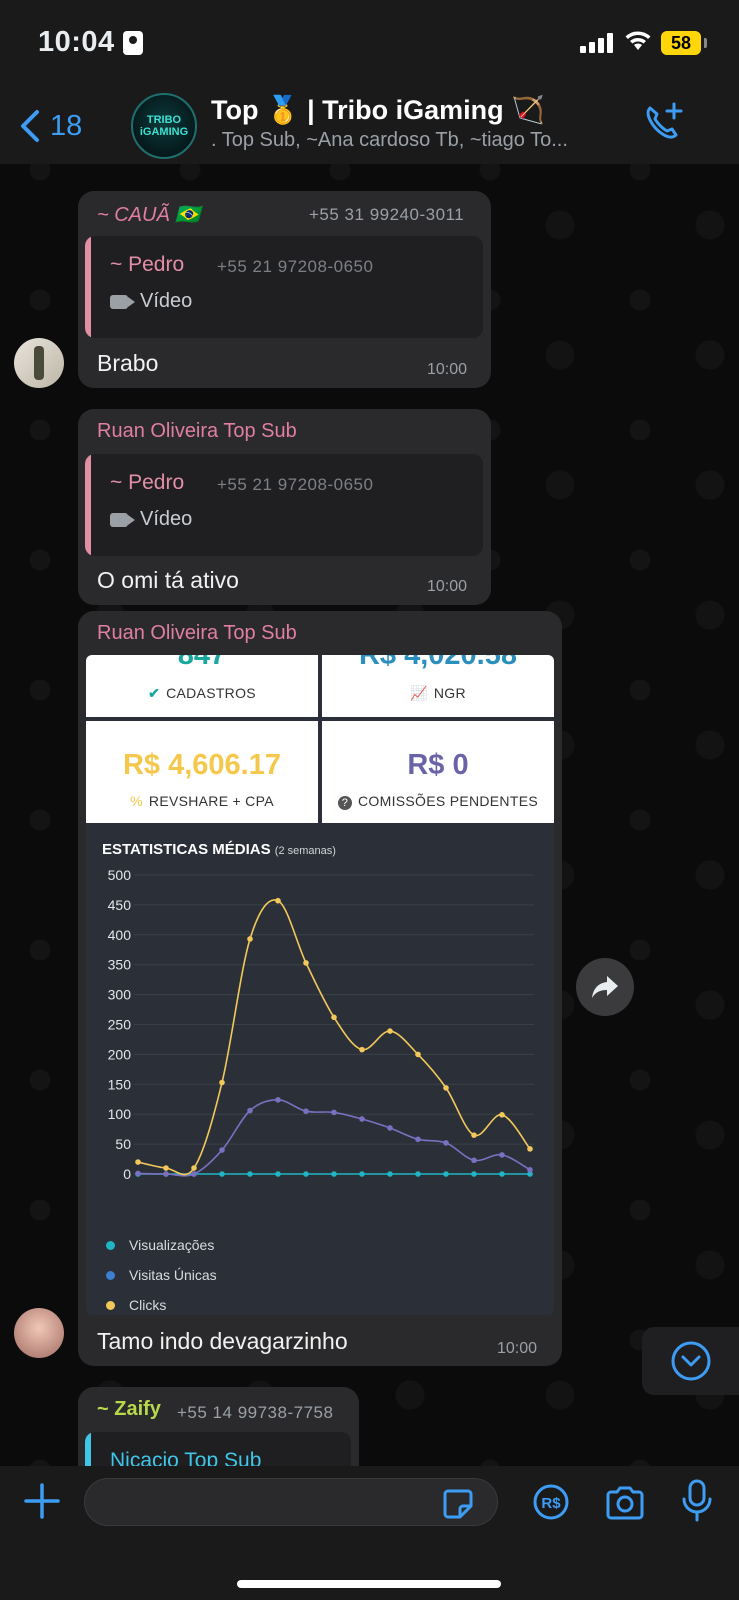  I want to click on message-text: Tamo indo devagarzinho, so click(222, 1341).